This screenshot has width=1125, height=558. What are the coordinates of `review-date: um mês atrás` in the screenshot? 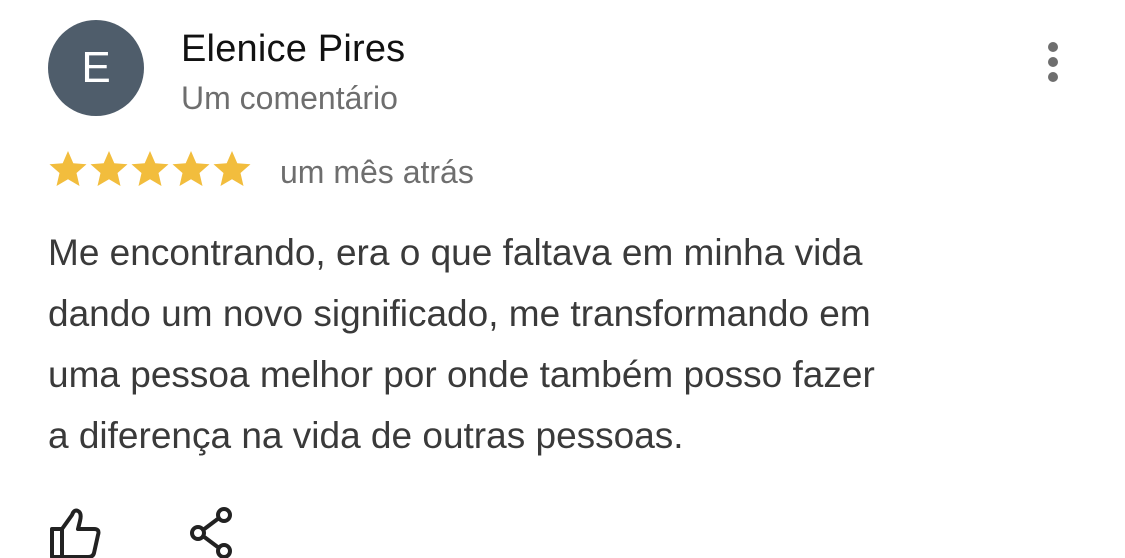 It's located at (377, 172).